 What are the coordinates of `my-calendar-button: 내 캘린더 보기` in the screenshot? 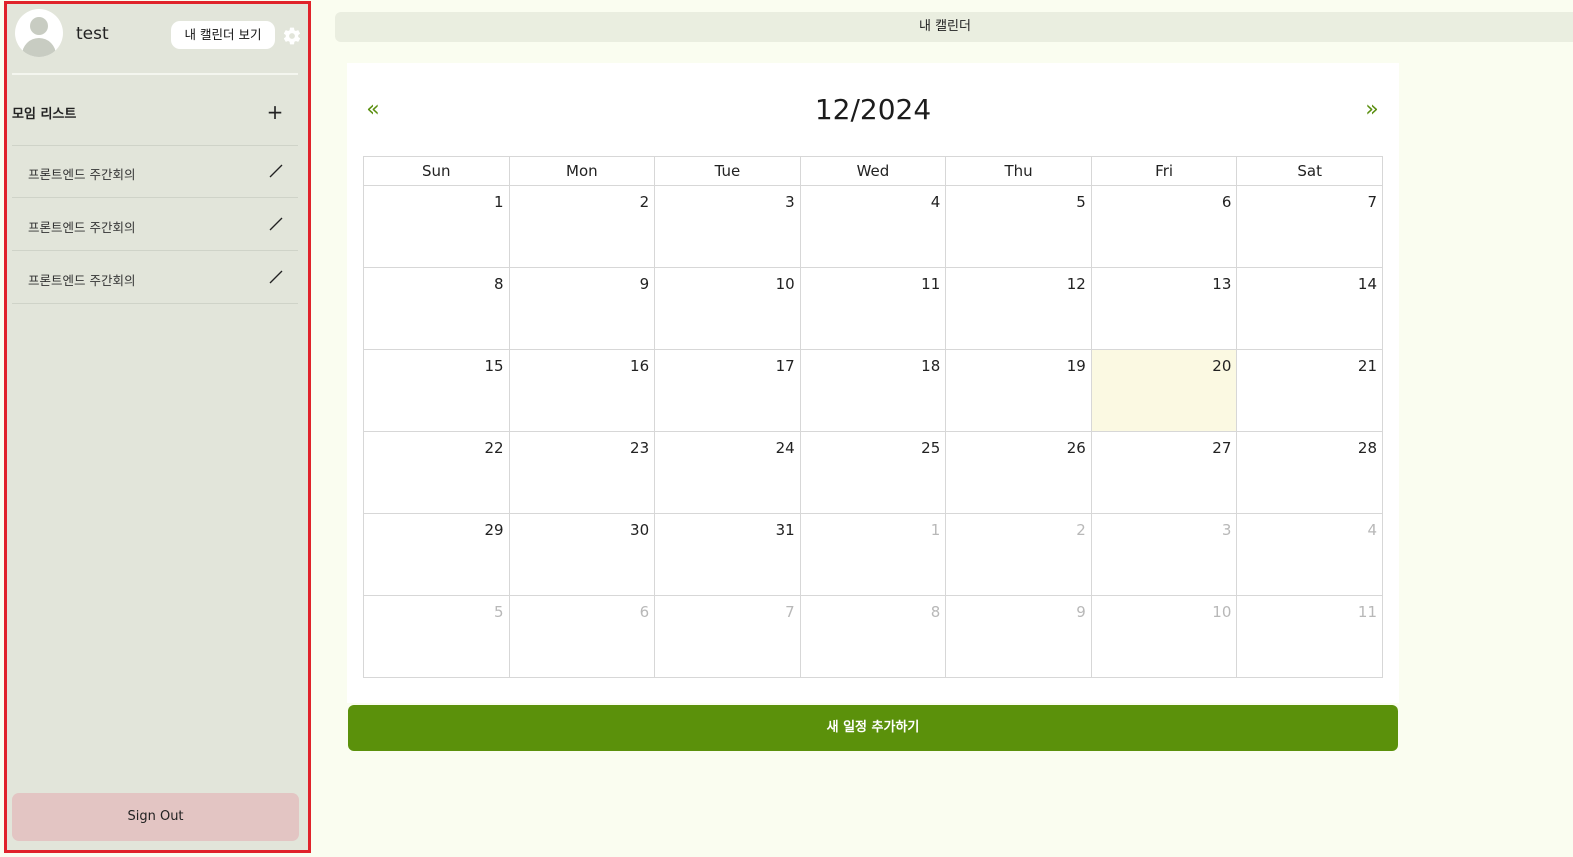 It's located at (223, 35).